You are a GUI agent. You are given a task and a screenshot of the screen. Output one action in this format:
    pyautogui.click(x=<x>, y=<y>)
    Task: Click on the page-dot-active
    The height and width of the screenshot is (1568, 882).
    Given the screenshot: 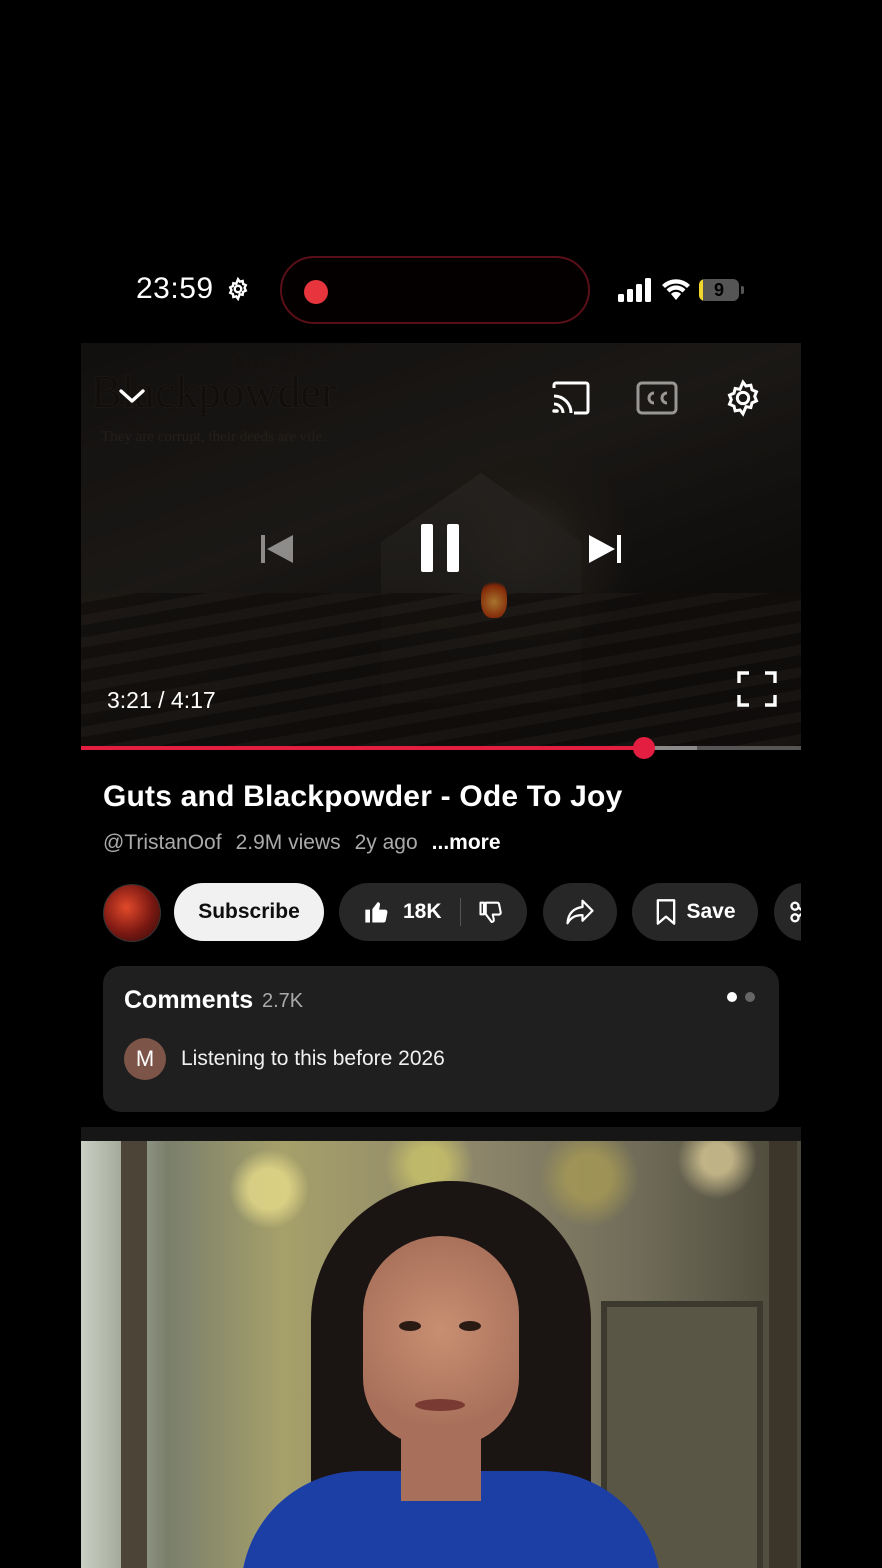 What is the action you would take?
    pyautogui.click(x=732, y=997)
    